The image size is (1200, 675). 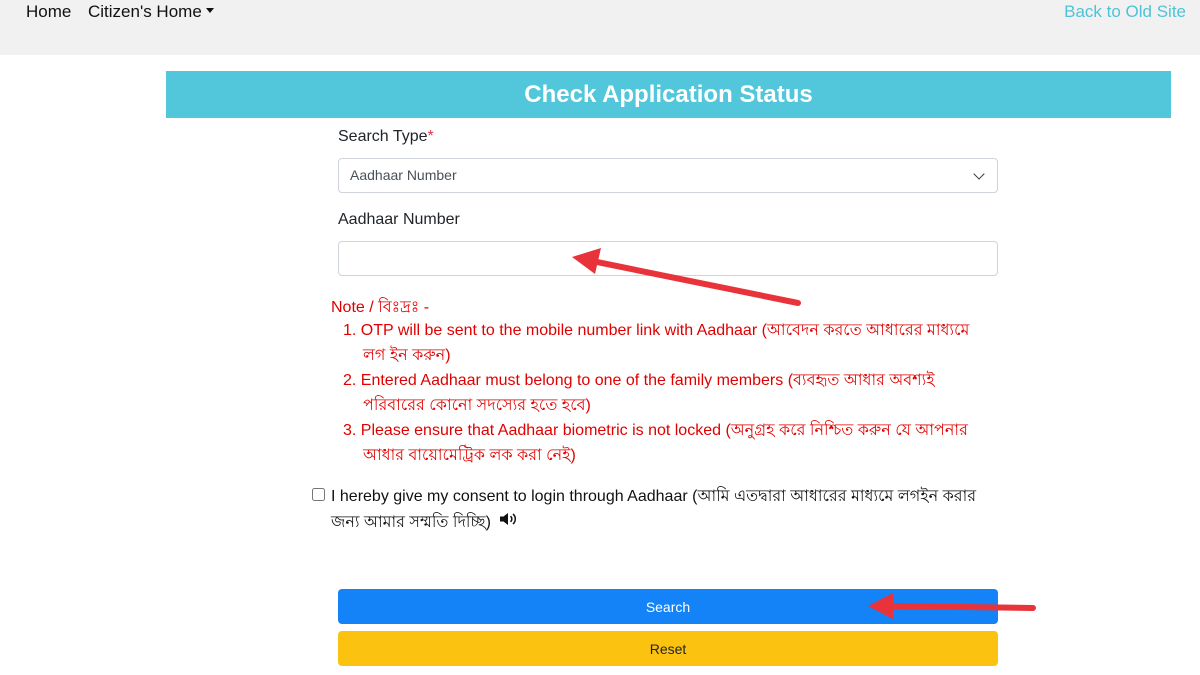 I want to click on search-type-selected-value: Aadhaar Number, so click(x=403, y=175).